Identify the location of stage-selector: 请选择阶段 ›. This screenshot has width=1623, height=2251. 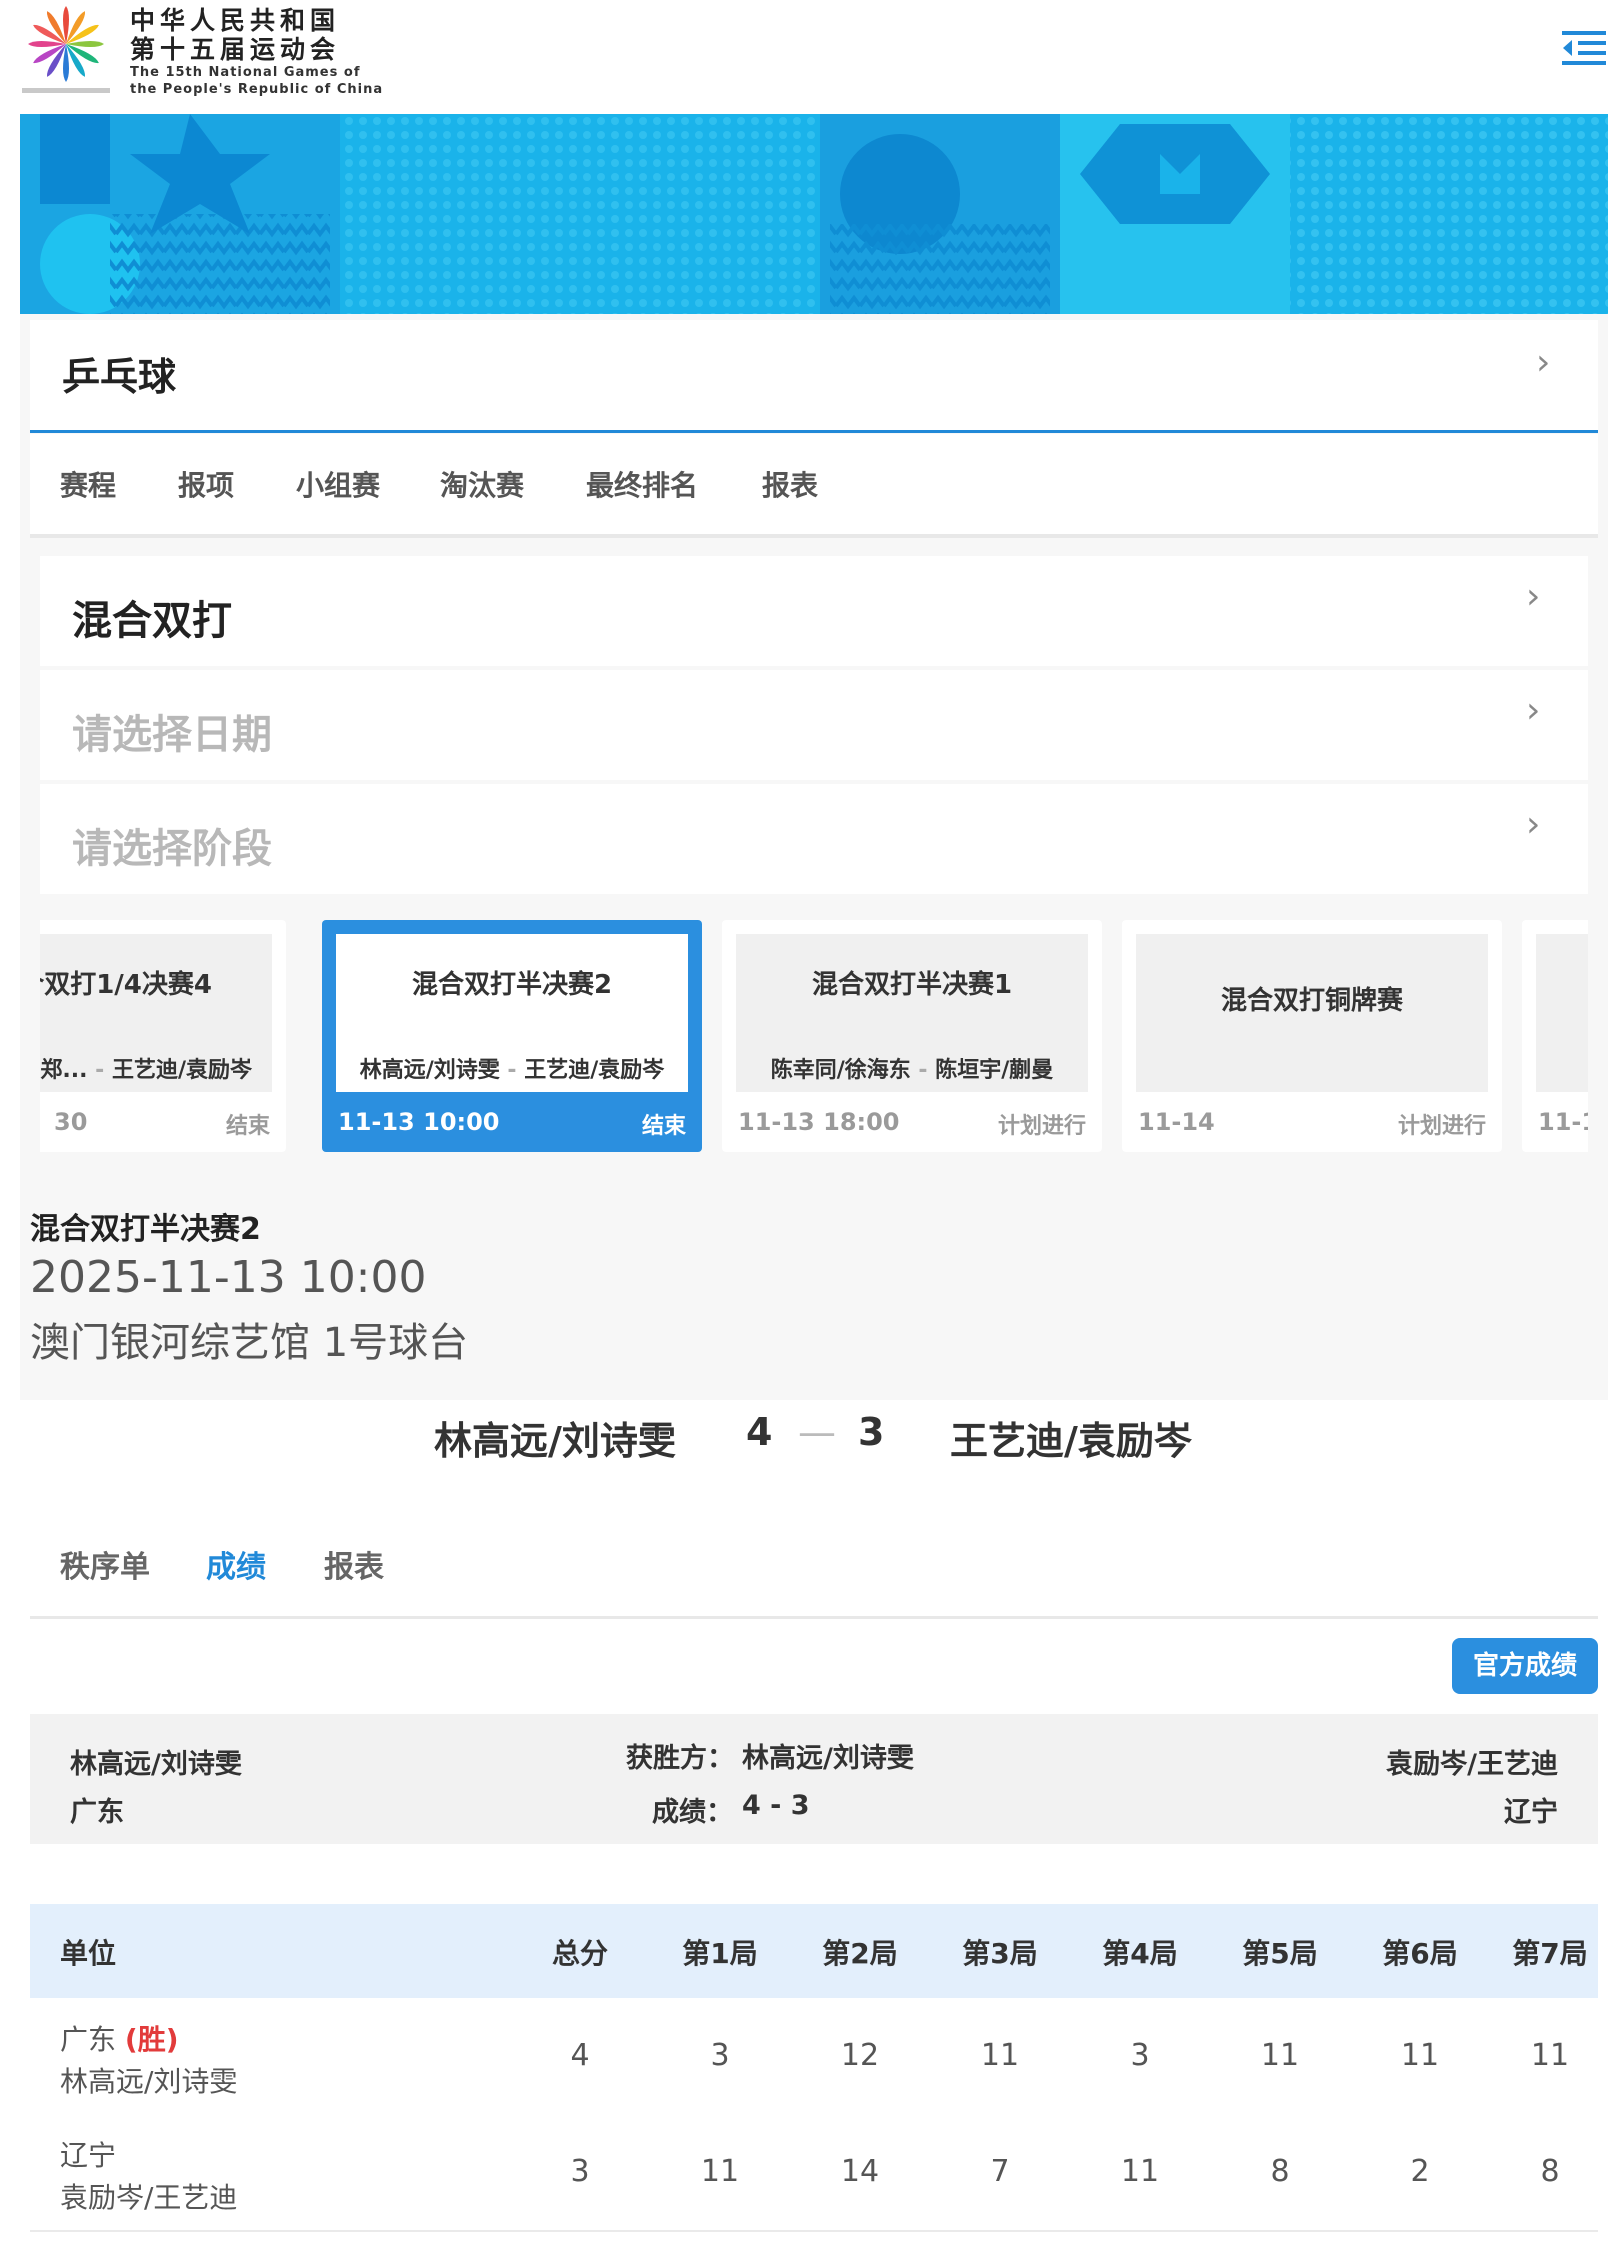
(814, 839).